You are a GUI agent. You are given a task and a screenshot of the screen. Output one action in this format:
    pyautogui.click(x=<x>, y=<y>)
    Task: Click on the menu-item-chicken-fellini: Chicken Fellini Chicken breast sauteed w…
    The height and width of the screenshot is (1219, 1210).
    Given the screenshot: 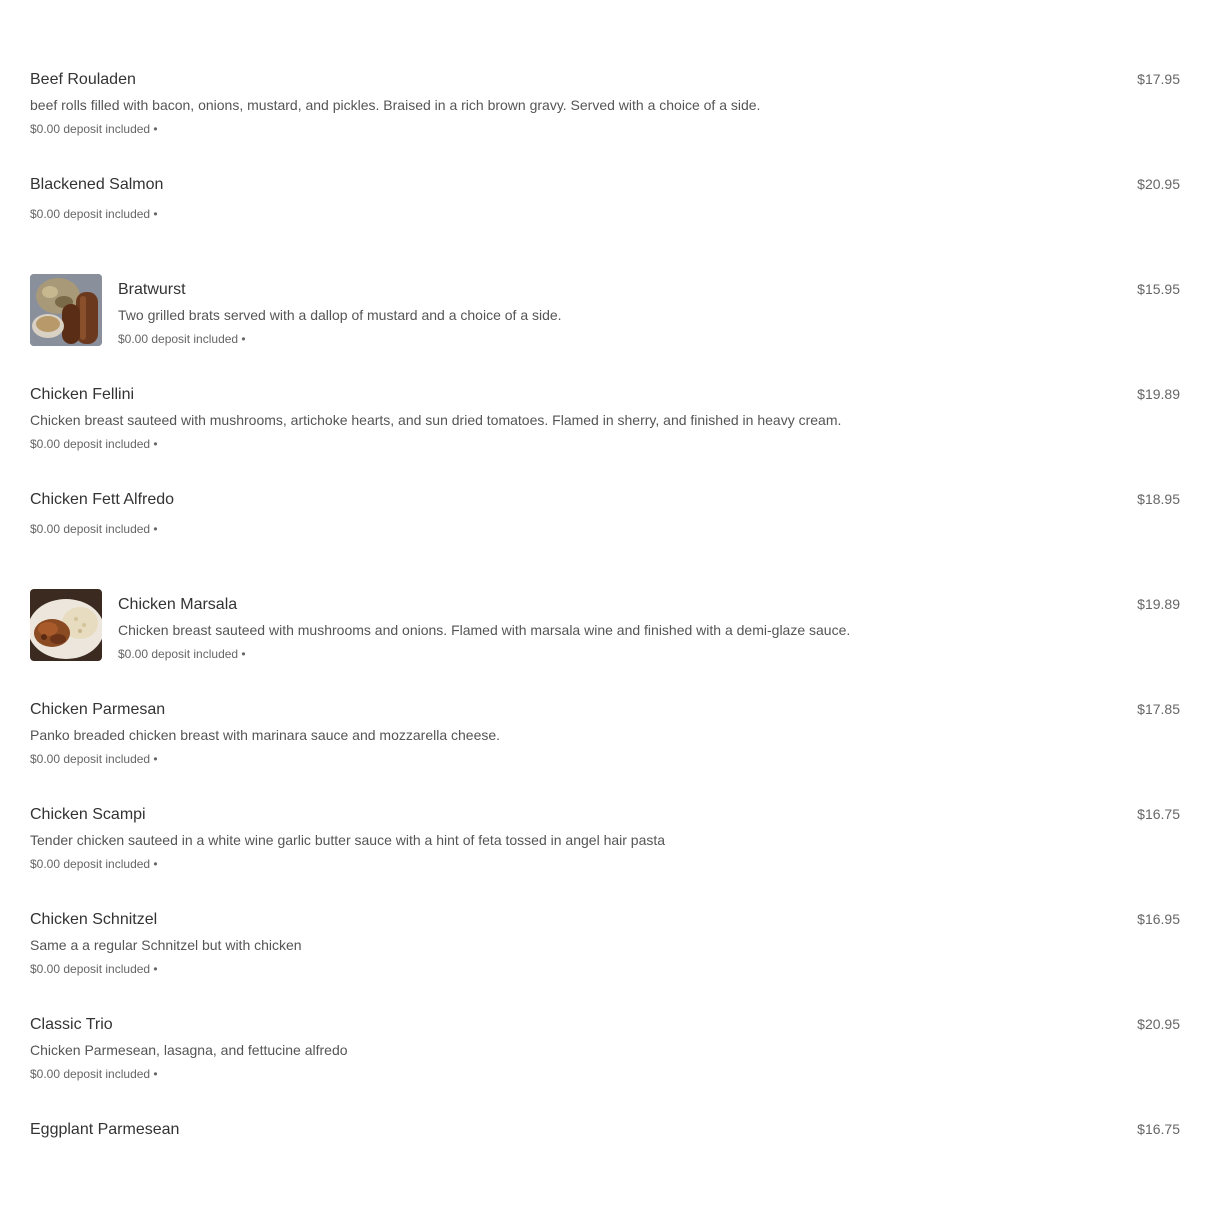 What is the action you would take?
    pyautogui.click(x=605, y=431)
    